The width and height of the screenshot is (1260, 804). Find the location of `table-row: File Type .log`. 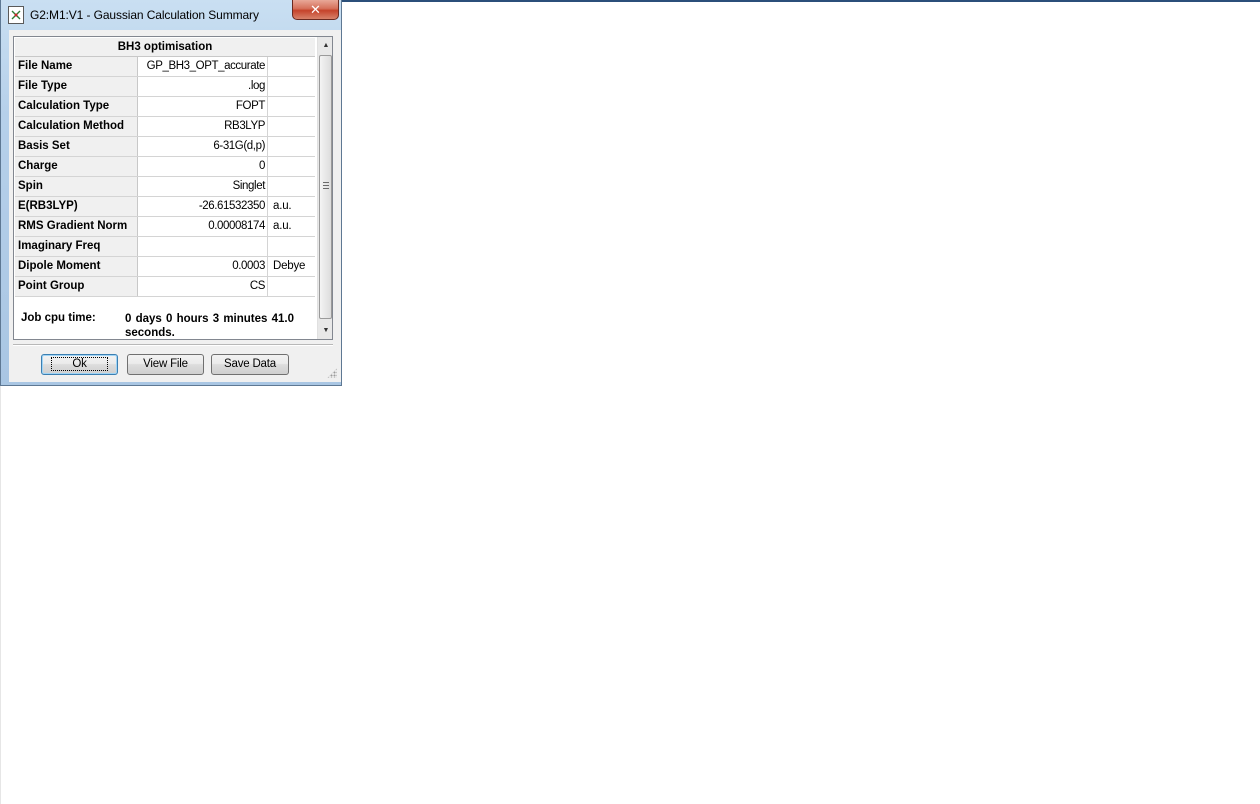

table-row: File Type .log is located at coordinates (165, 87).